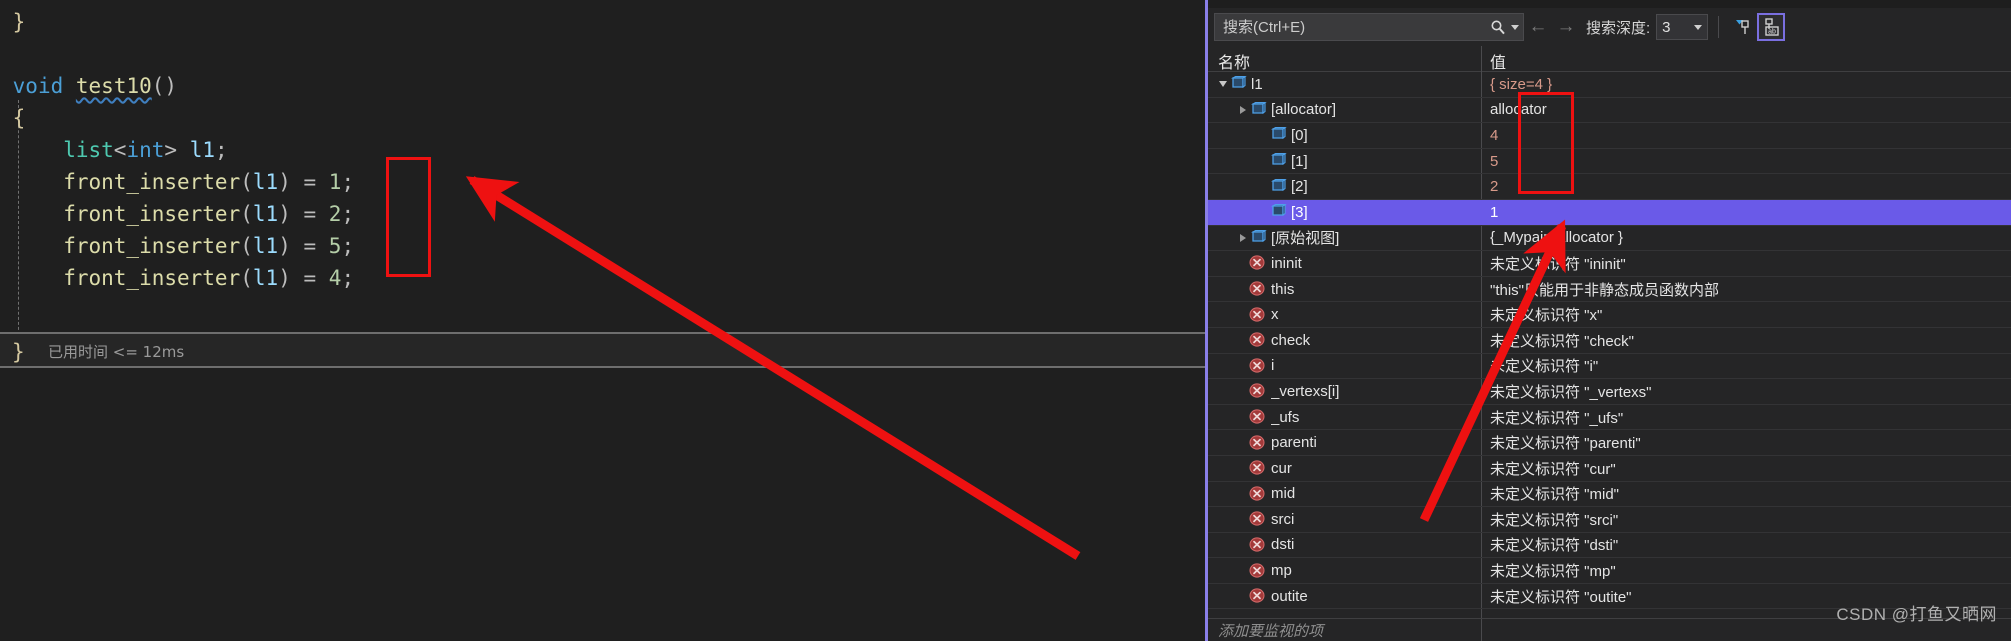  What do you see at coordinates (1344, 519) in the screenshot?
I see `watch-row-name-cell: srci` at bounding box center [1344, 519].